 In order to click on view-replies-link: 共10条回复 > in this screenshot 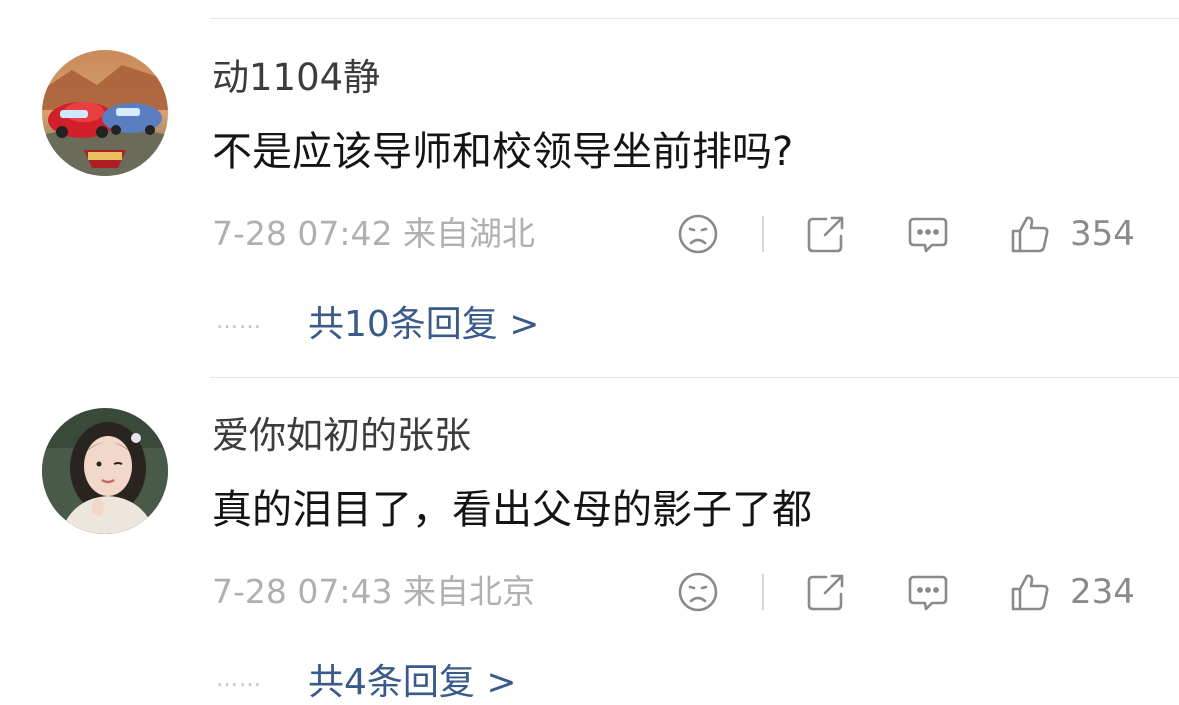, I will do `click(423, 321)`.